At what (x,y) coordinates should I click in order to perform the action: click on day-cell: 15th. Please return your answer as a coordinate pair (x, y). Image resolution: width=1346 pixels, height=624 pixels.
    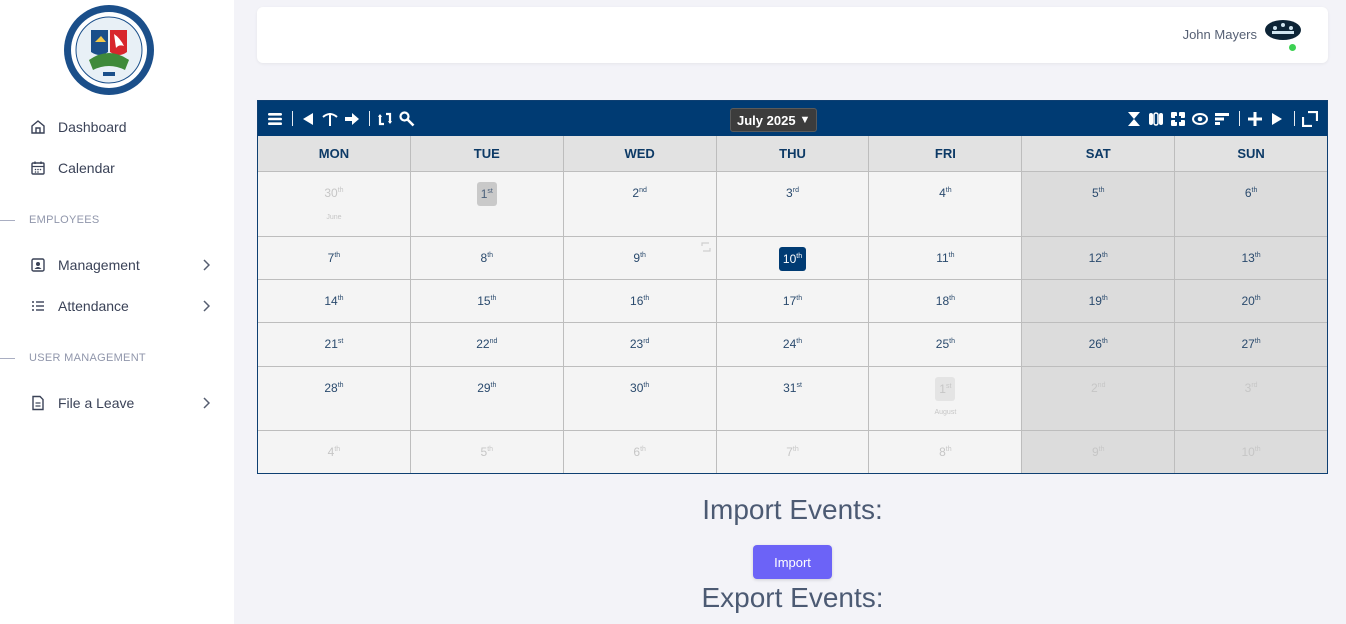
    Looking at the image, I should click on (487, 301).